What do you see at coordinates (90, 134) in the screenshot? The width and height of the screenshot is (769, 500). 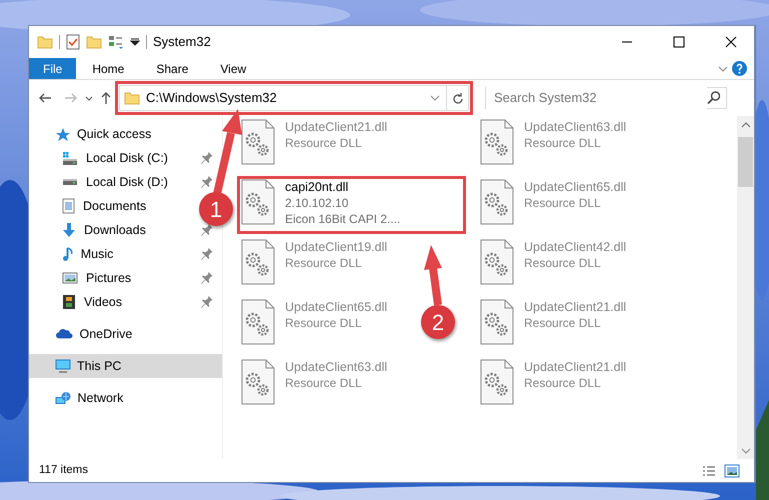 I see `sidebar-item: Quick access` at bounding box center [90, 134].